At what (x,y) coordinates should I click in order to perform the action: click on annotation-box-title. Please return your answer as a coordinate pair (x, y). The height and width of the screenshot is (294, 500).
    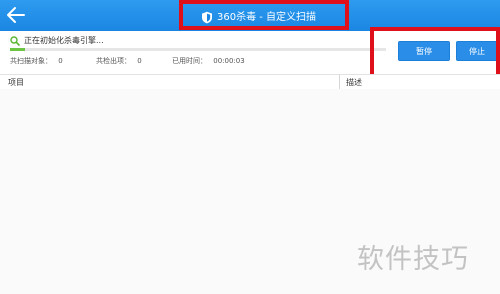
    Looking at the image, I should click on (264, 15).